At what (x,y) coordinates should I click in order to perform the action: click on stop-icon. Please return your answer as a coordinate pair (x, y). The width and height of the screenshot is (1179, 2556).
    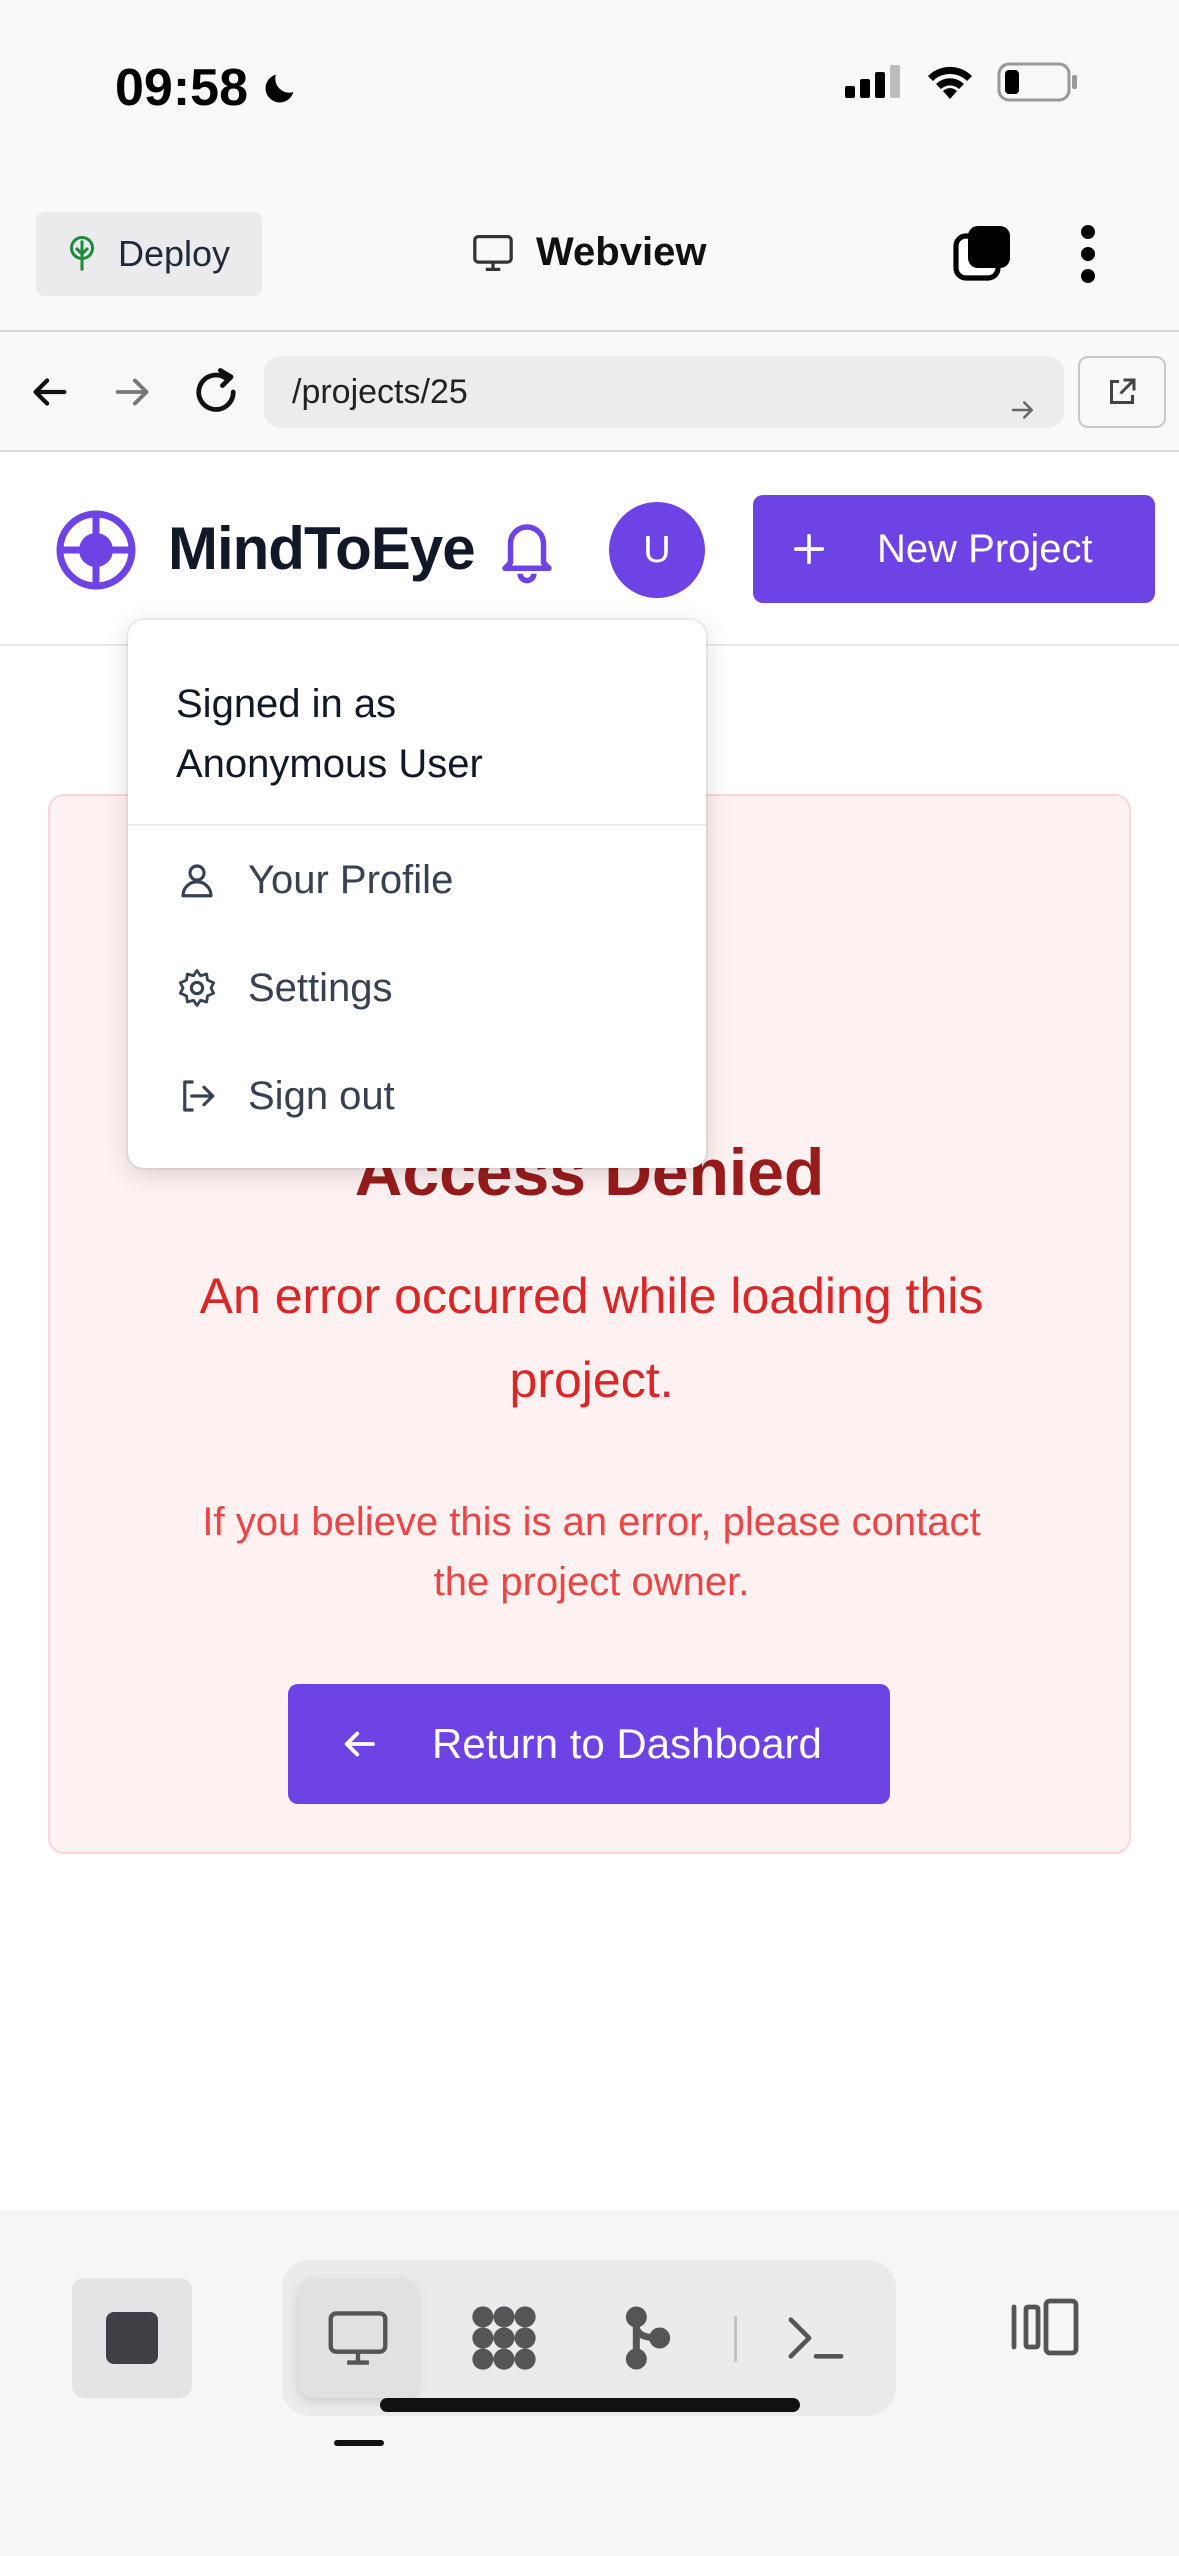
    Looking at the image, I should click on (132, 2338).